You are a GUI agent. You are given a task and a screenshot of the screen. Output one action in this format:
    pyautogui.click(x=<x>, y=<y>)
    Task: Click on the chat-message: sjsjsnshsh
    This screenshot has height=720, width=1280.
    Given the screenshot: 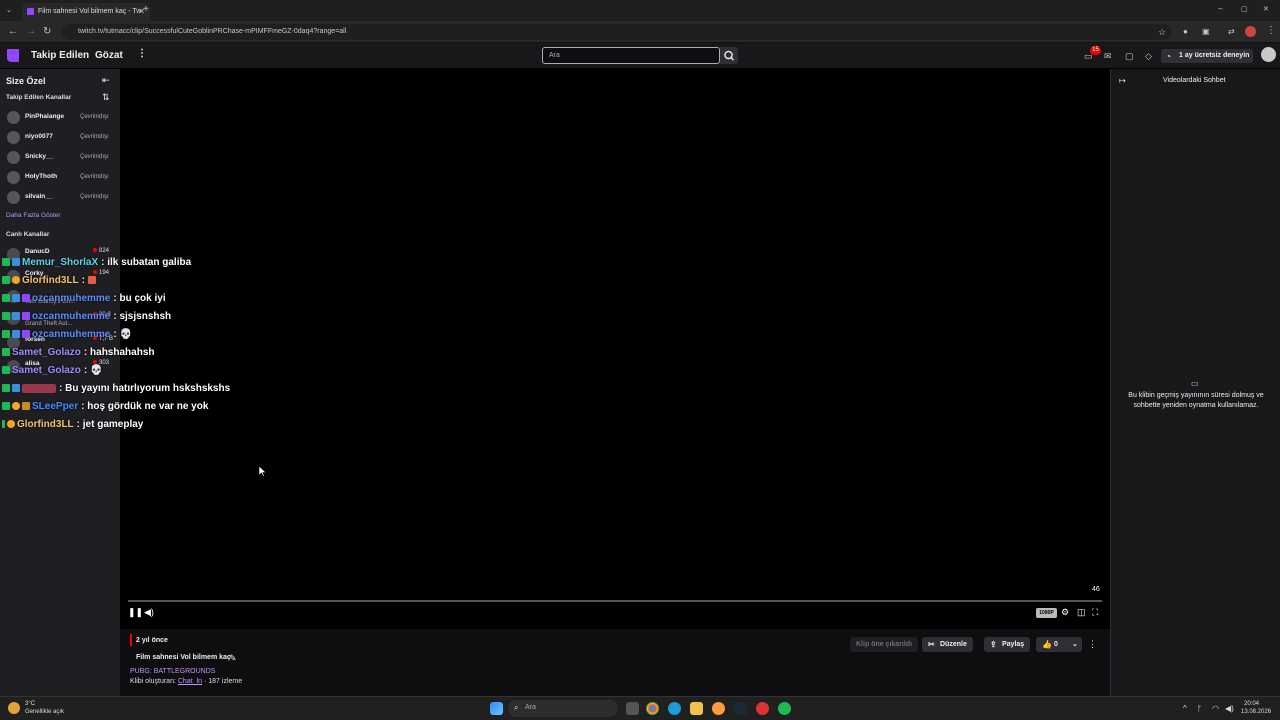 What is the action you would take?
    pyautogui.click(x=145, y=316)
    